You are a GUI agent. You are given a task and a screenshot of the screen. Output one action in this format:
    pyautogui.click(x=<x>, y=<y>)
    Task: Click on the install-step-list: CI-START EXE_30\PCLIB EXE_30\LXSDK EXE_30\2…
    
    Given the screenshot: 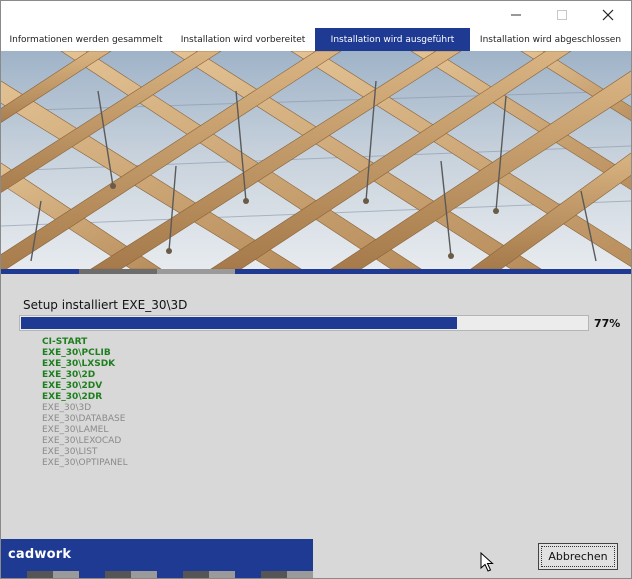 What is the action you would take?
    pyautogui.click(x=85, y=403)
    